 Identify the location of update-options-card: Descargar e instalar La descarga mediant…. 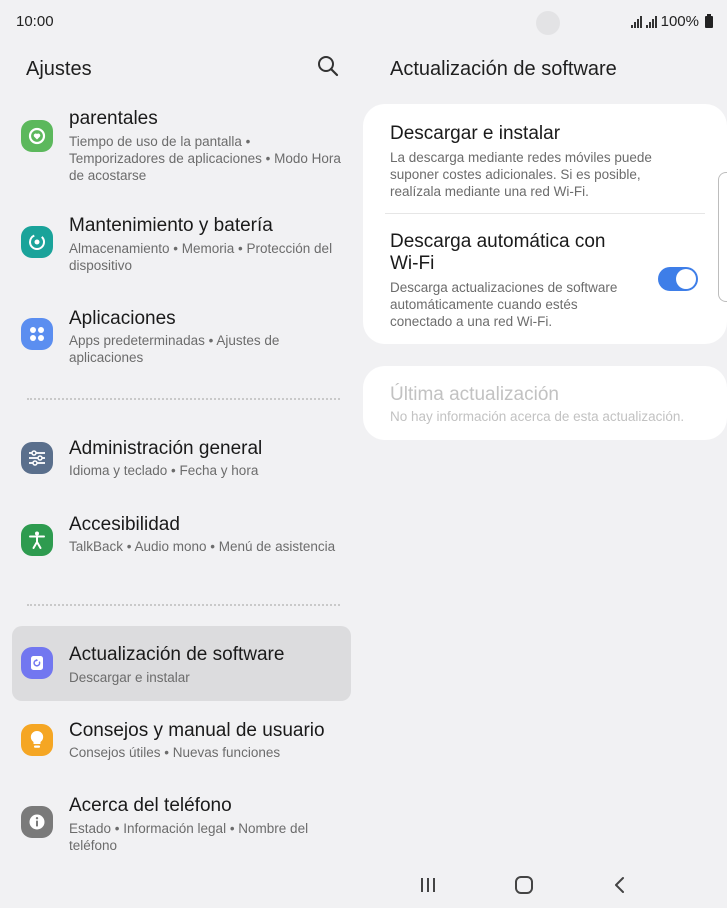
(545, 224).